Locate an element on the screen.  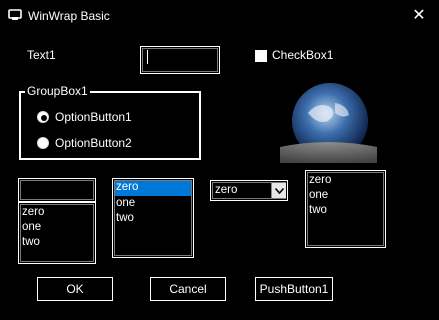
window-title: WinWrap Basic is located at coordinates (69, 16).